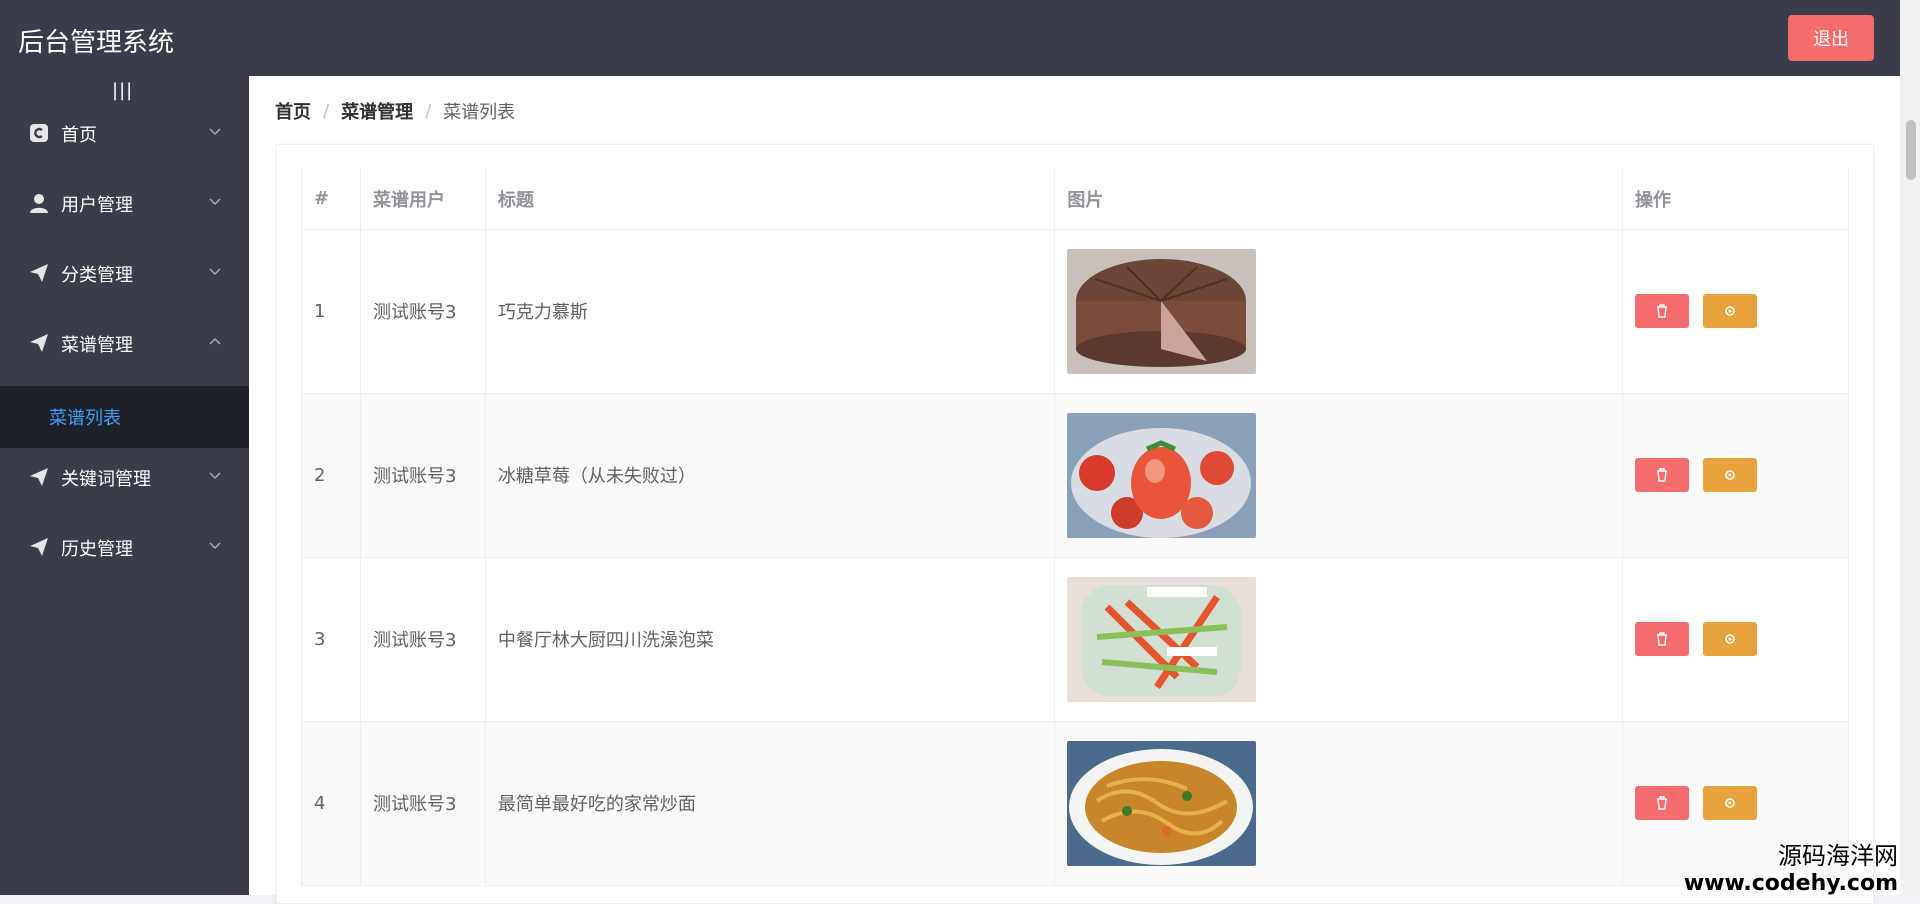  Describe the element at coordinates (331, 311) in the screenshot. I see `cell-index: 1` at that location.